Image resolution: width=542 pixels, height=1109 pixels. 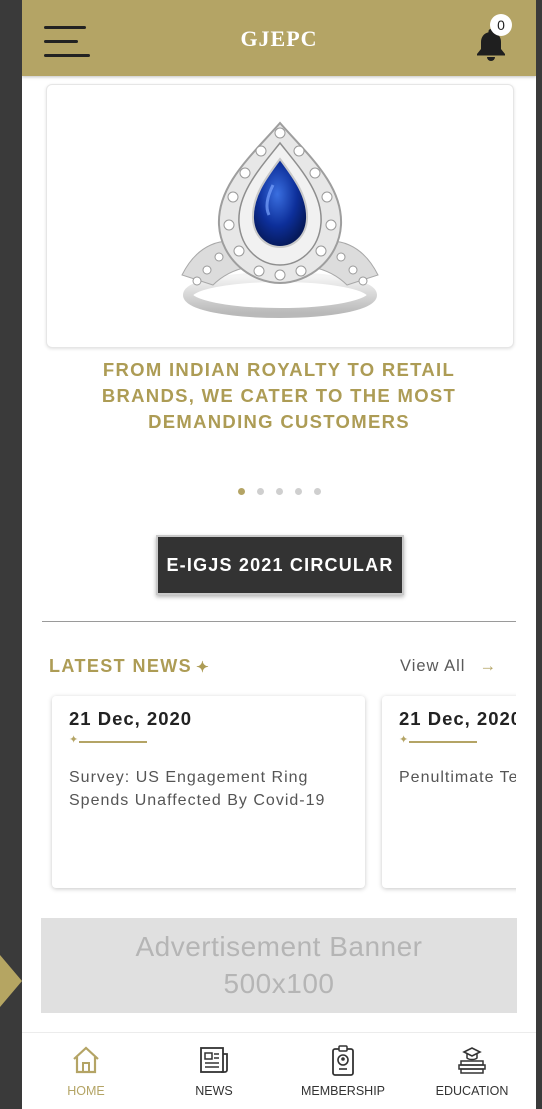 I want to click on nav-news: NEWS, so click(x=214, y=1071).